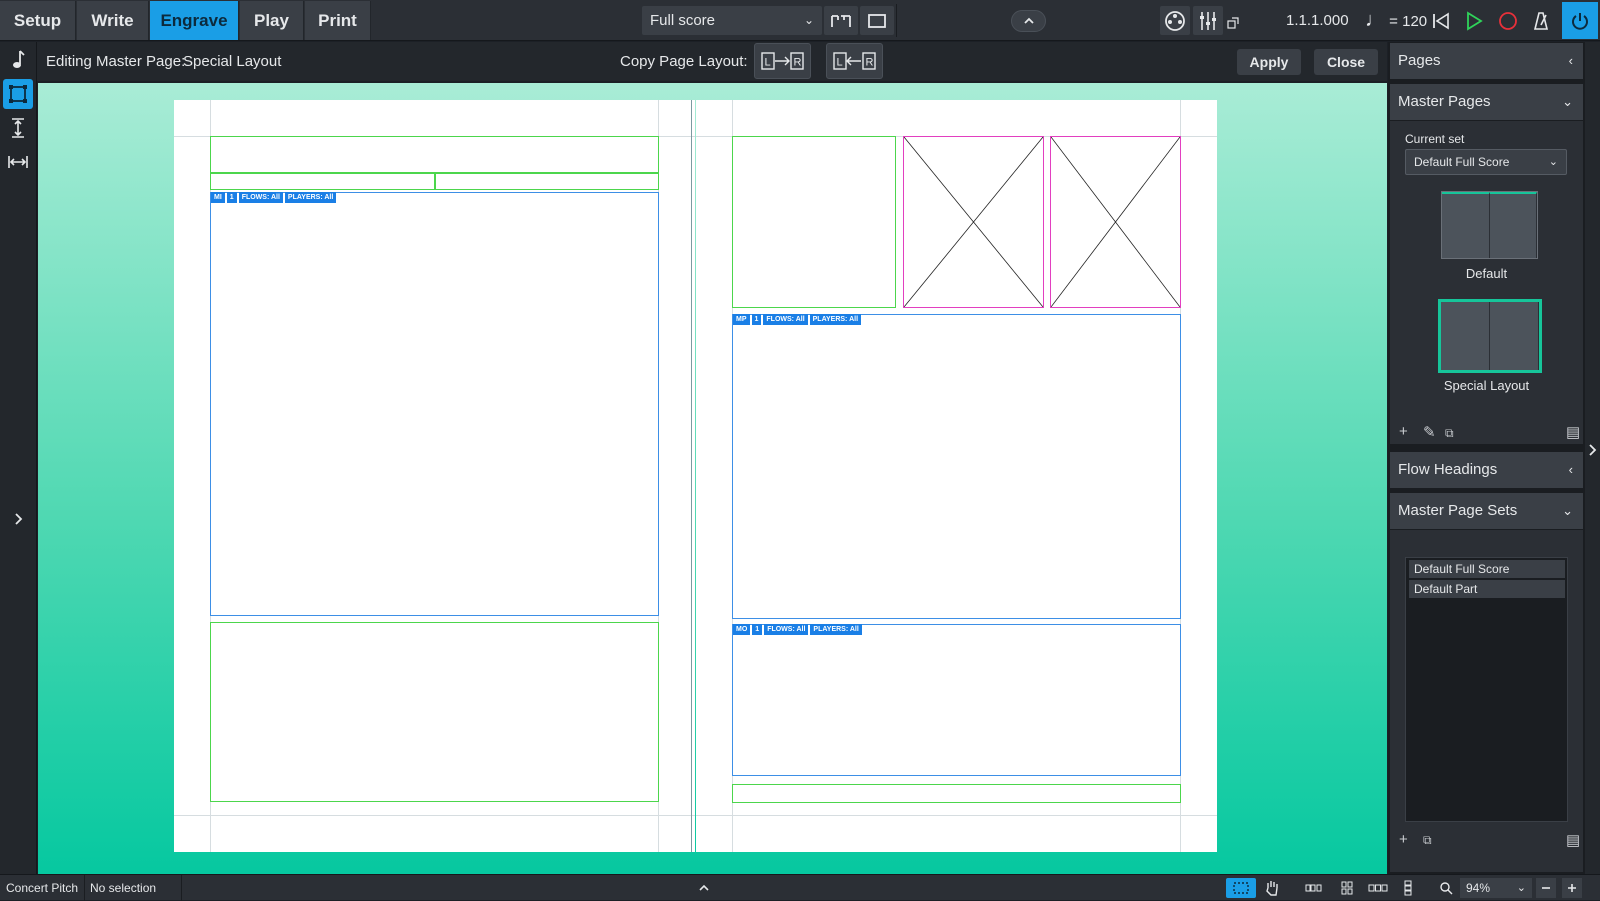  I want to click on graphic-engraving-icon, so click(18, 60).